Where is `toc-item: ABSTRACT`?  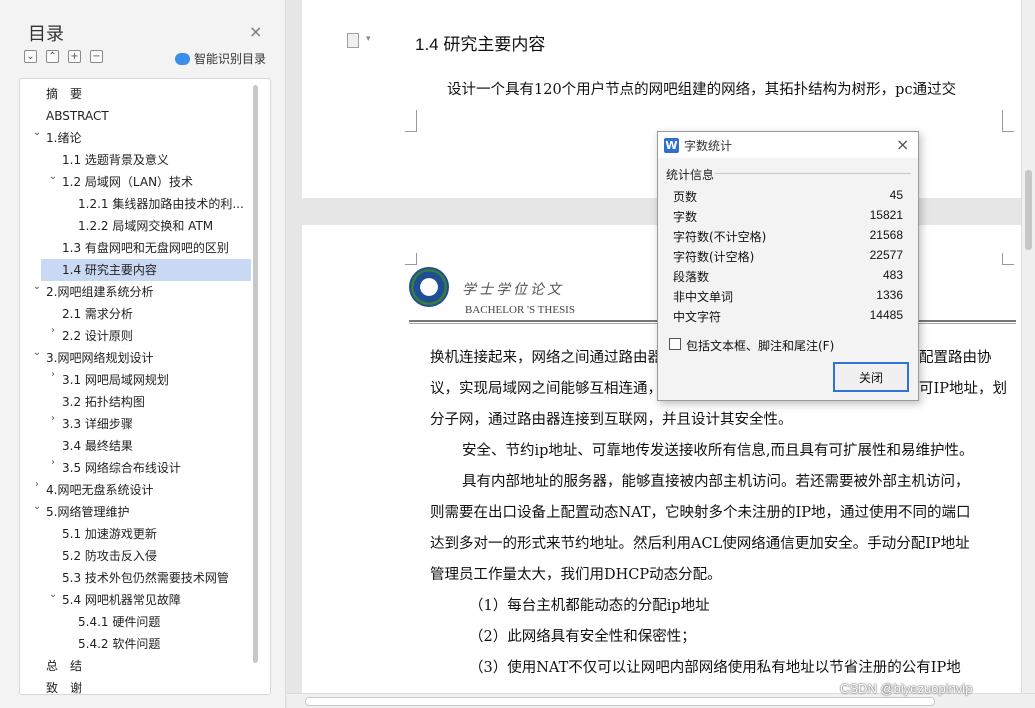 toc-item: ABSTRACT is located at coordinates (136, 116).